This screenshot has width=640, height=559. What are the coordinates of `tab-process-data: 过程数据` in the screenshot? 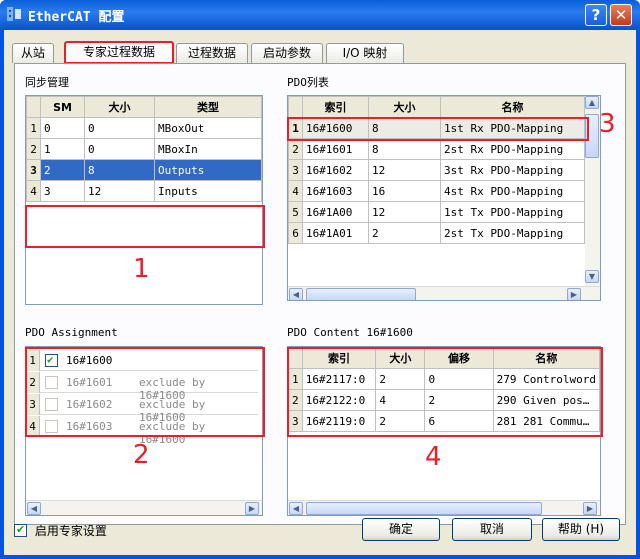 It's located at (212, 53).